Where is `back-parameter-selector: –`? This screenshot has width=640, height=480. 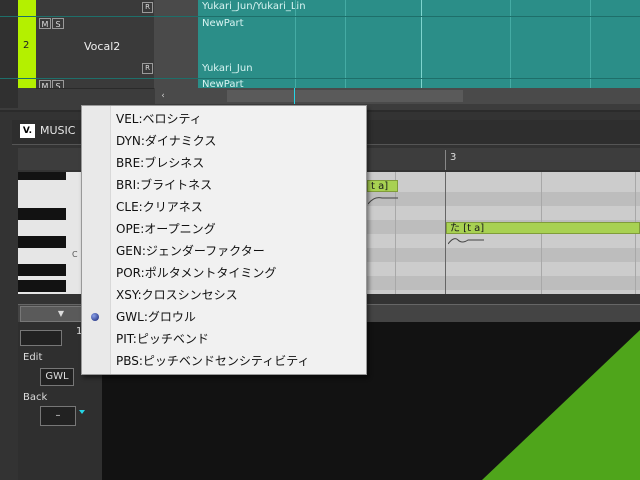
back-parameter-selector: – is located at coordinates (58, 416).